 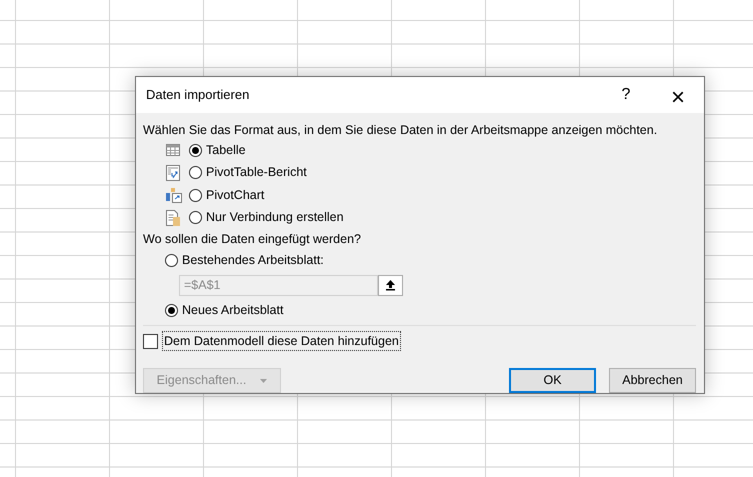 I want to click on window-title: Daten importieren, so click(x=198, y=95).